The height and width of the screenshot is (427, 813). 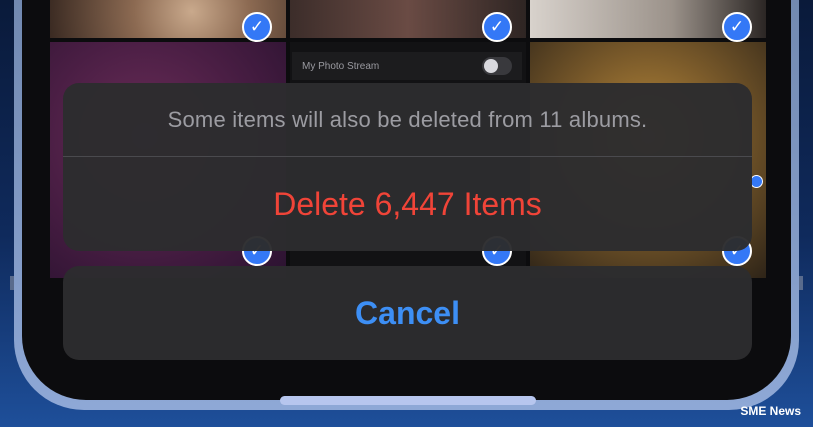 I want to click on photo-stream-label: My Photo Stream, so click(x=341, y=66).